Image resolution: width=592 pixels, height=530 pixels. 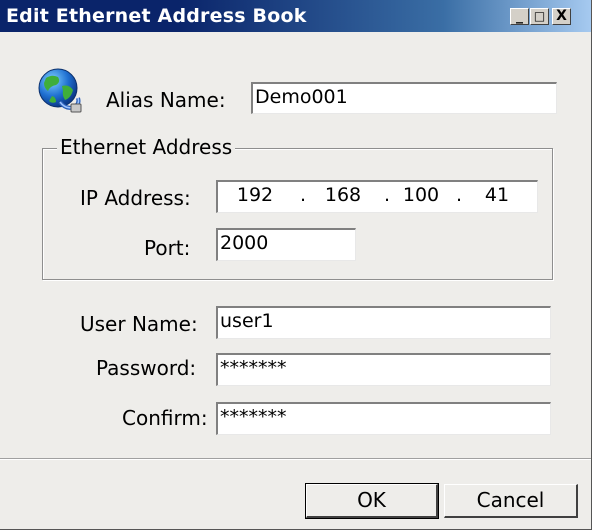 What do you see at coordinates (166, 100) in the screenshot?
I see `alias-name-label: Alias Name:` at bounding box center [166, 100].